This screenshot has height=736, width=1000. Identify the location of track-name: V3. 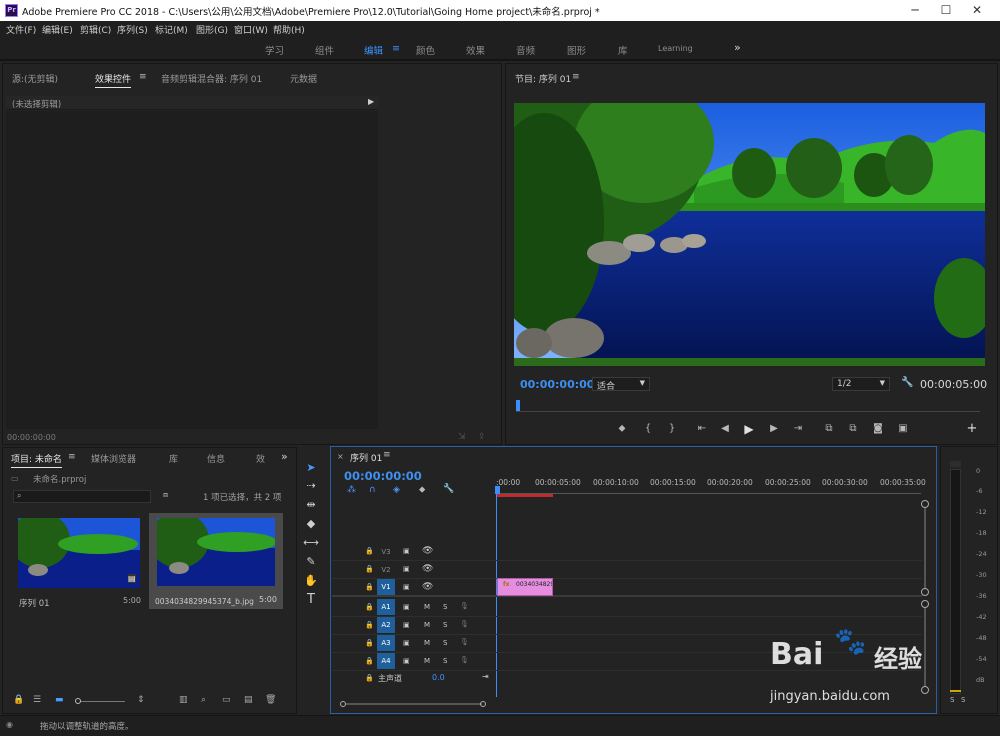
(386, 552).